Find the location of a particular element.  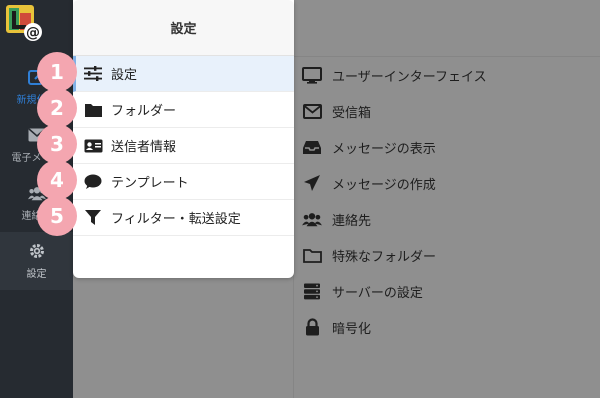

section-item-ui: ユーザーインターフェイス is located at coordinates (447, 75).